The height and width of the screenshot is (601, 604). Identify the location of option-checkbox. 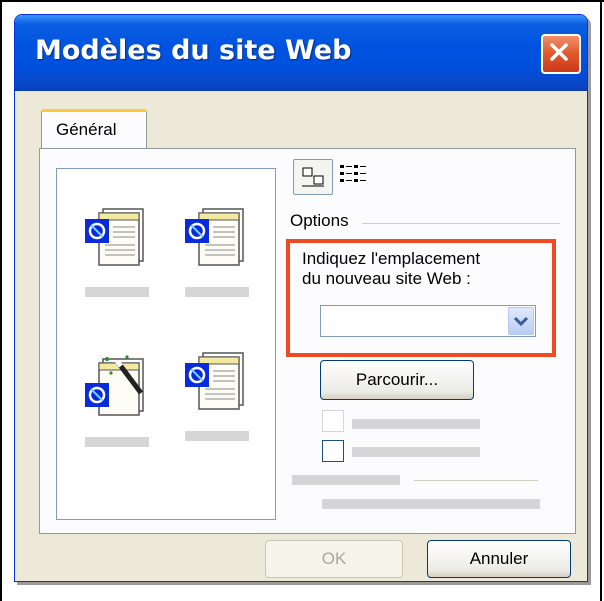
(333, 451).